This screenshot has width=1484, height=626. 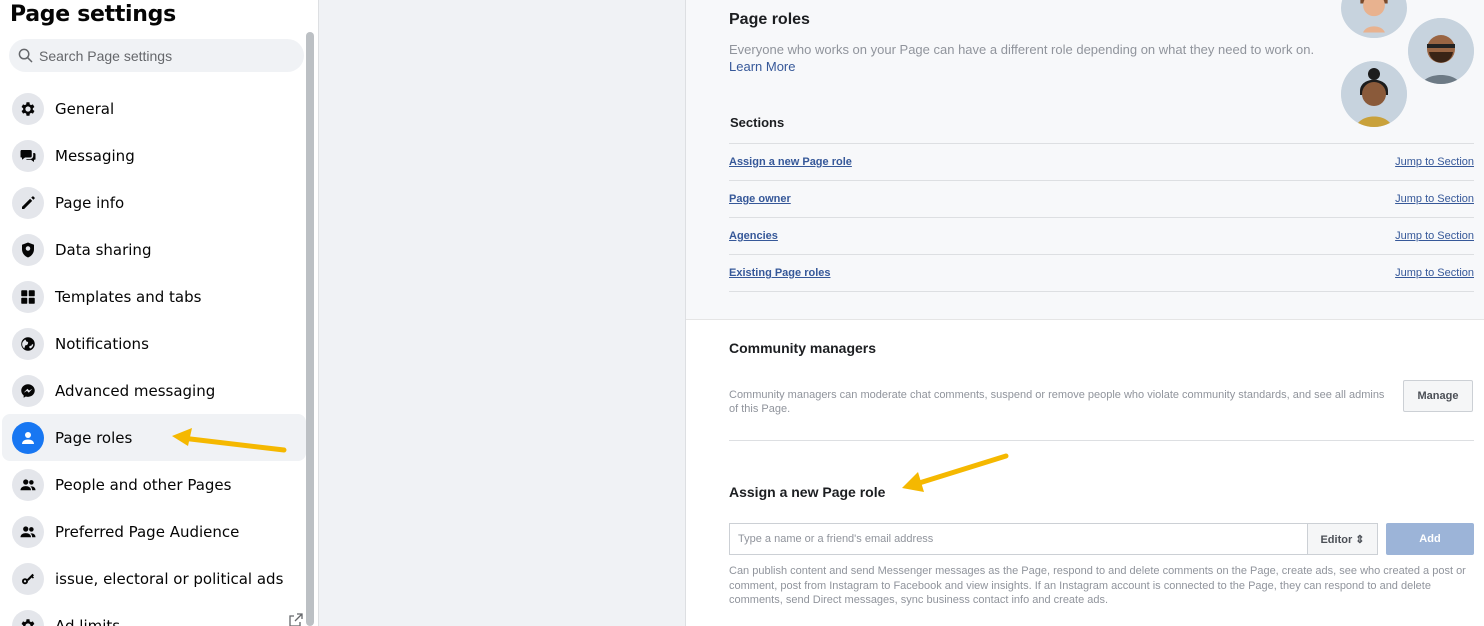 I want to click on sidebar-item-preferred-page-audience: Preferred Page Audience, so click(x=154, y=531).